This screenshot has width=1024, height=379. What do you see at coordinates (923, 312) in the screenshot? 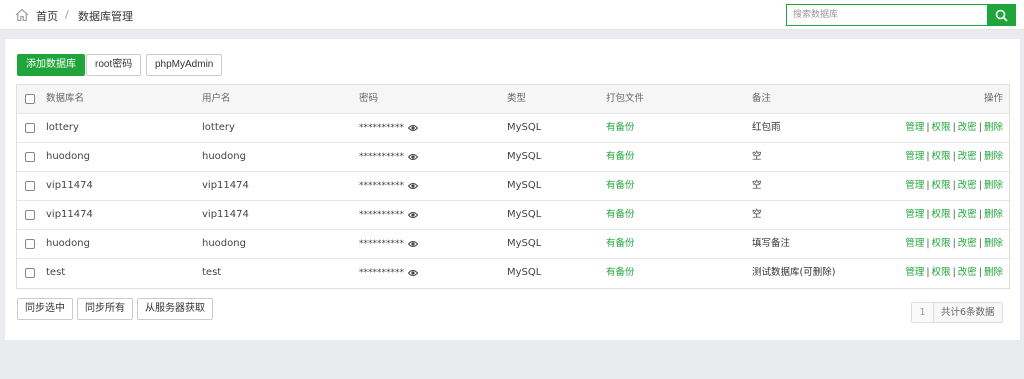
I see `page-number: 1` at bounding box center [923, 312].